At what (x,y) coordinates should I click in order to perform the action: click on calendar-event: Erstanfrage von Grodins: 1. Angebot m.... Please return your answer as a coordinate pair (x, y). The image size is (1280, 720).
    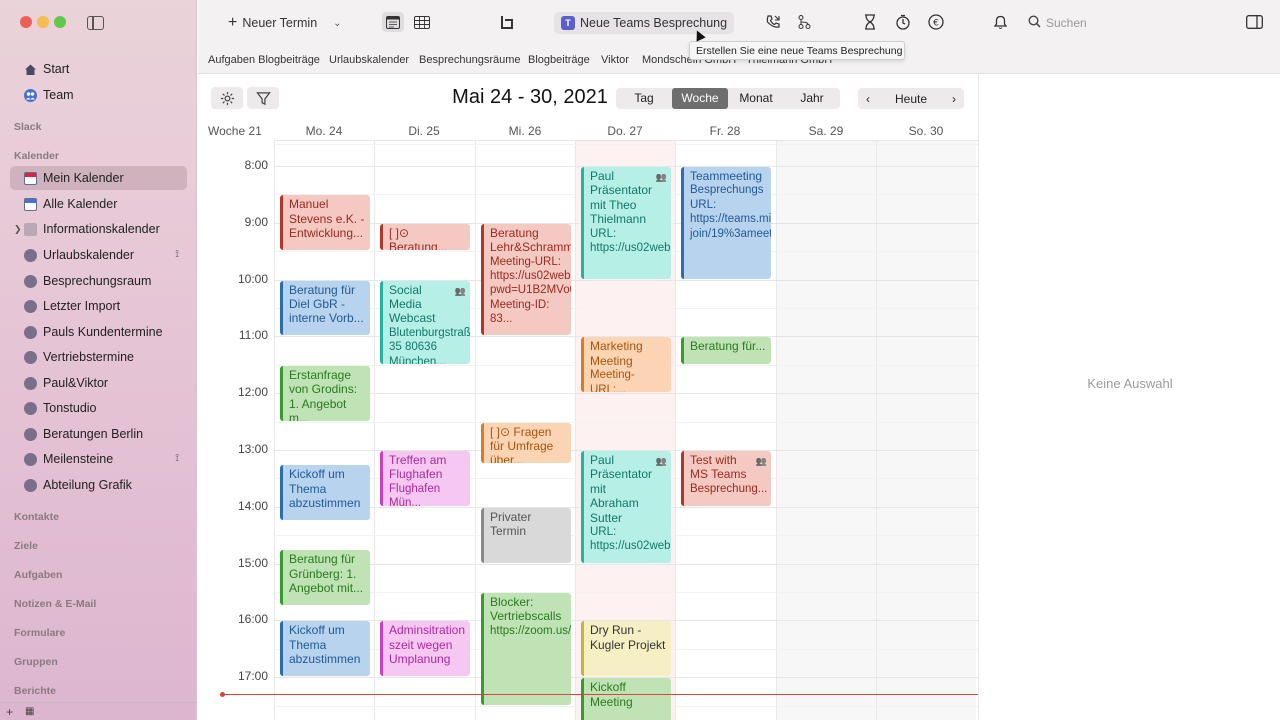
    Looking at the image, I should click on (325, 393).